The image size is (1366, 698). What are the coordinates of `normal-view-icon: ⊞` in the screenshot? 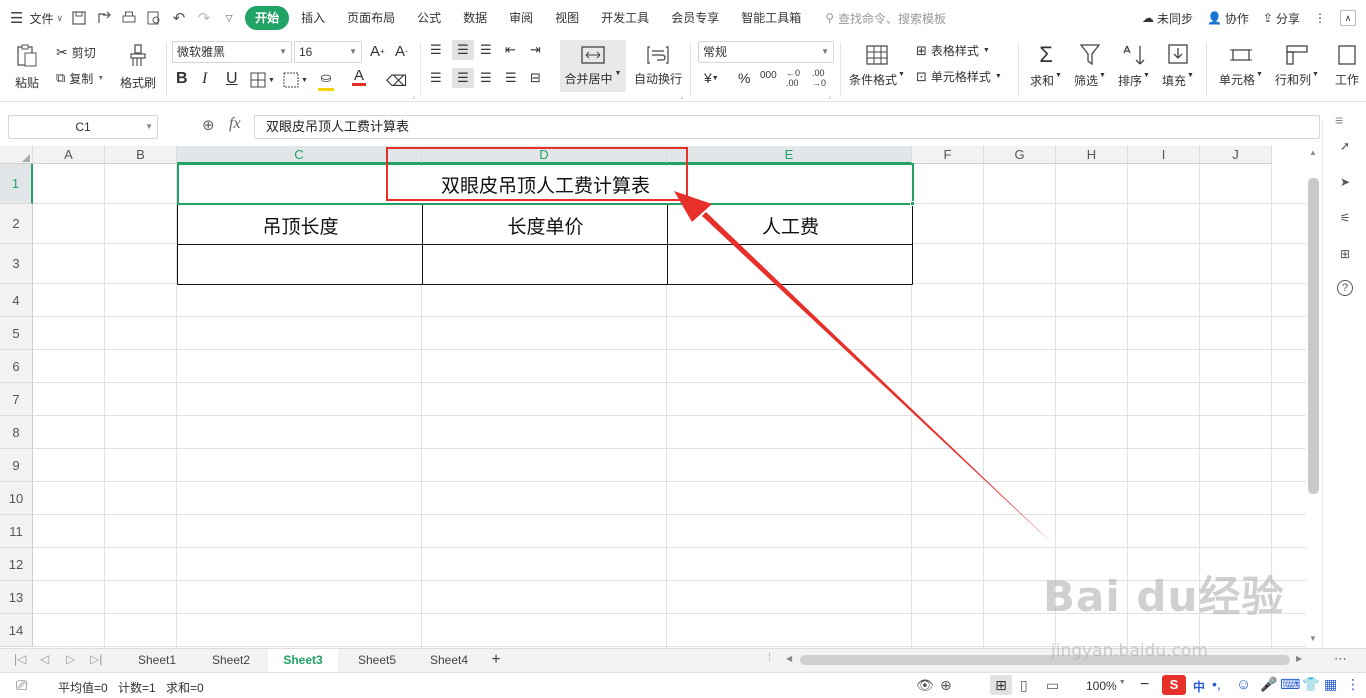 It's located at (1001, 685).